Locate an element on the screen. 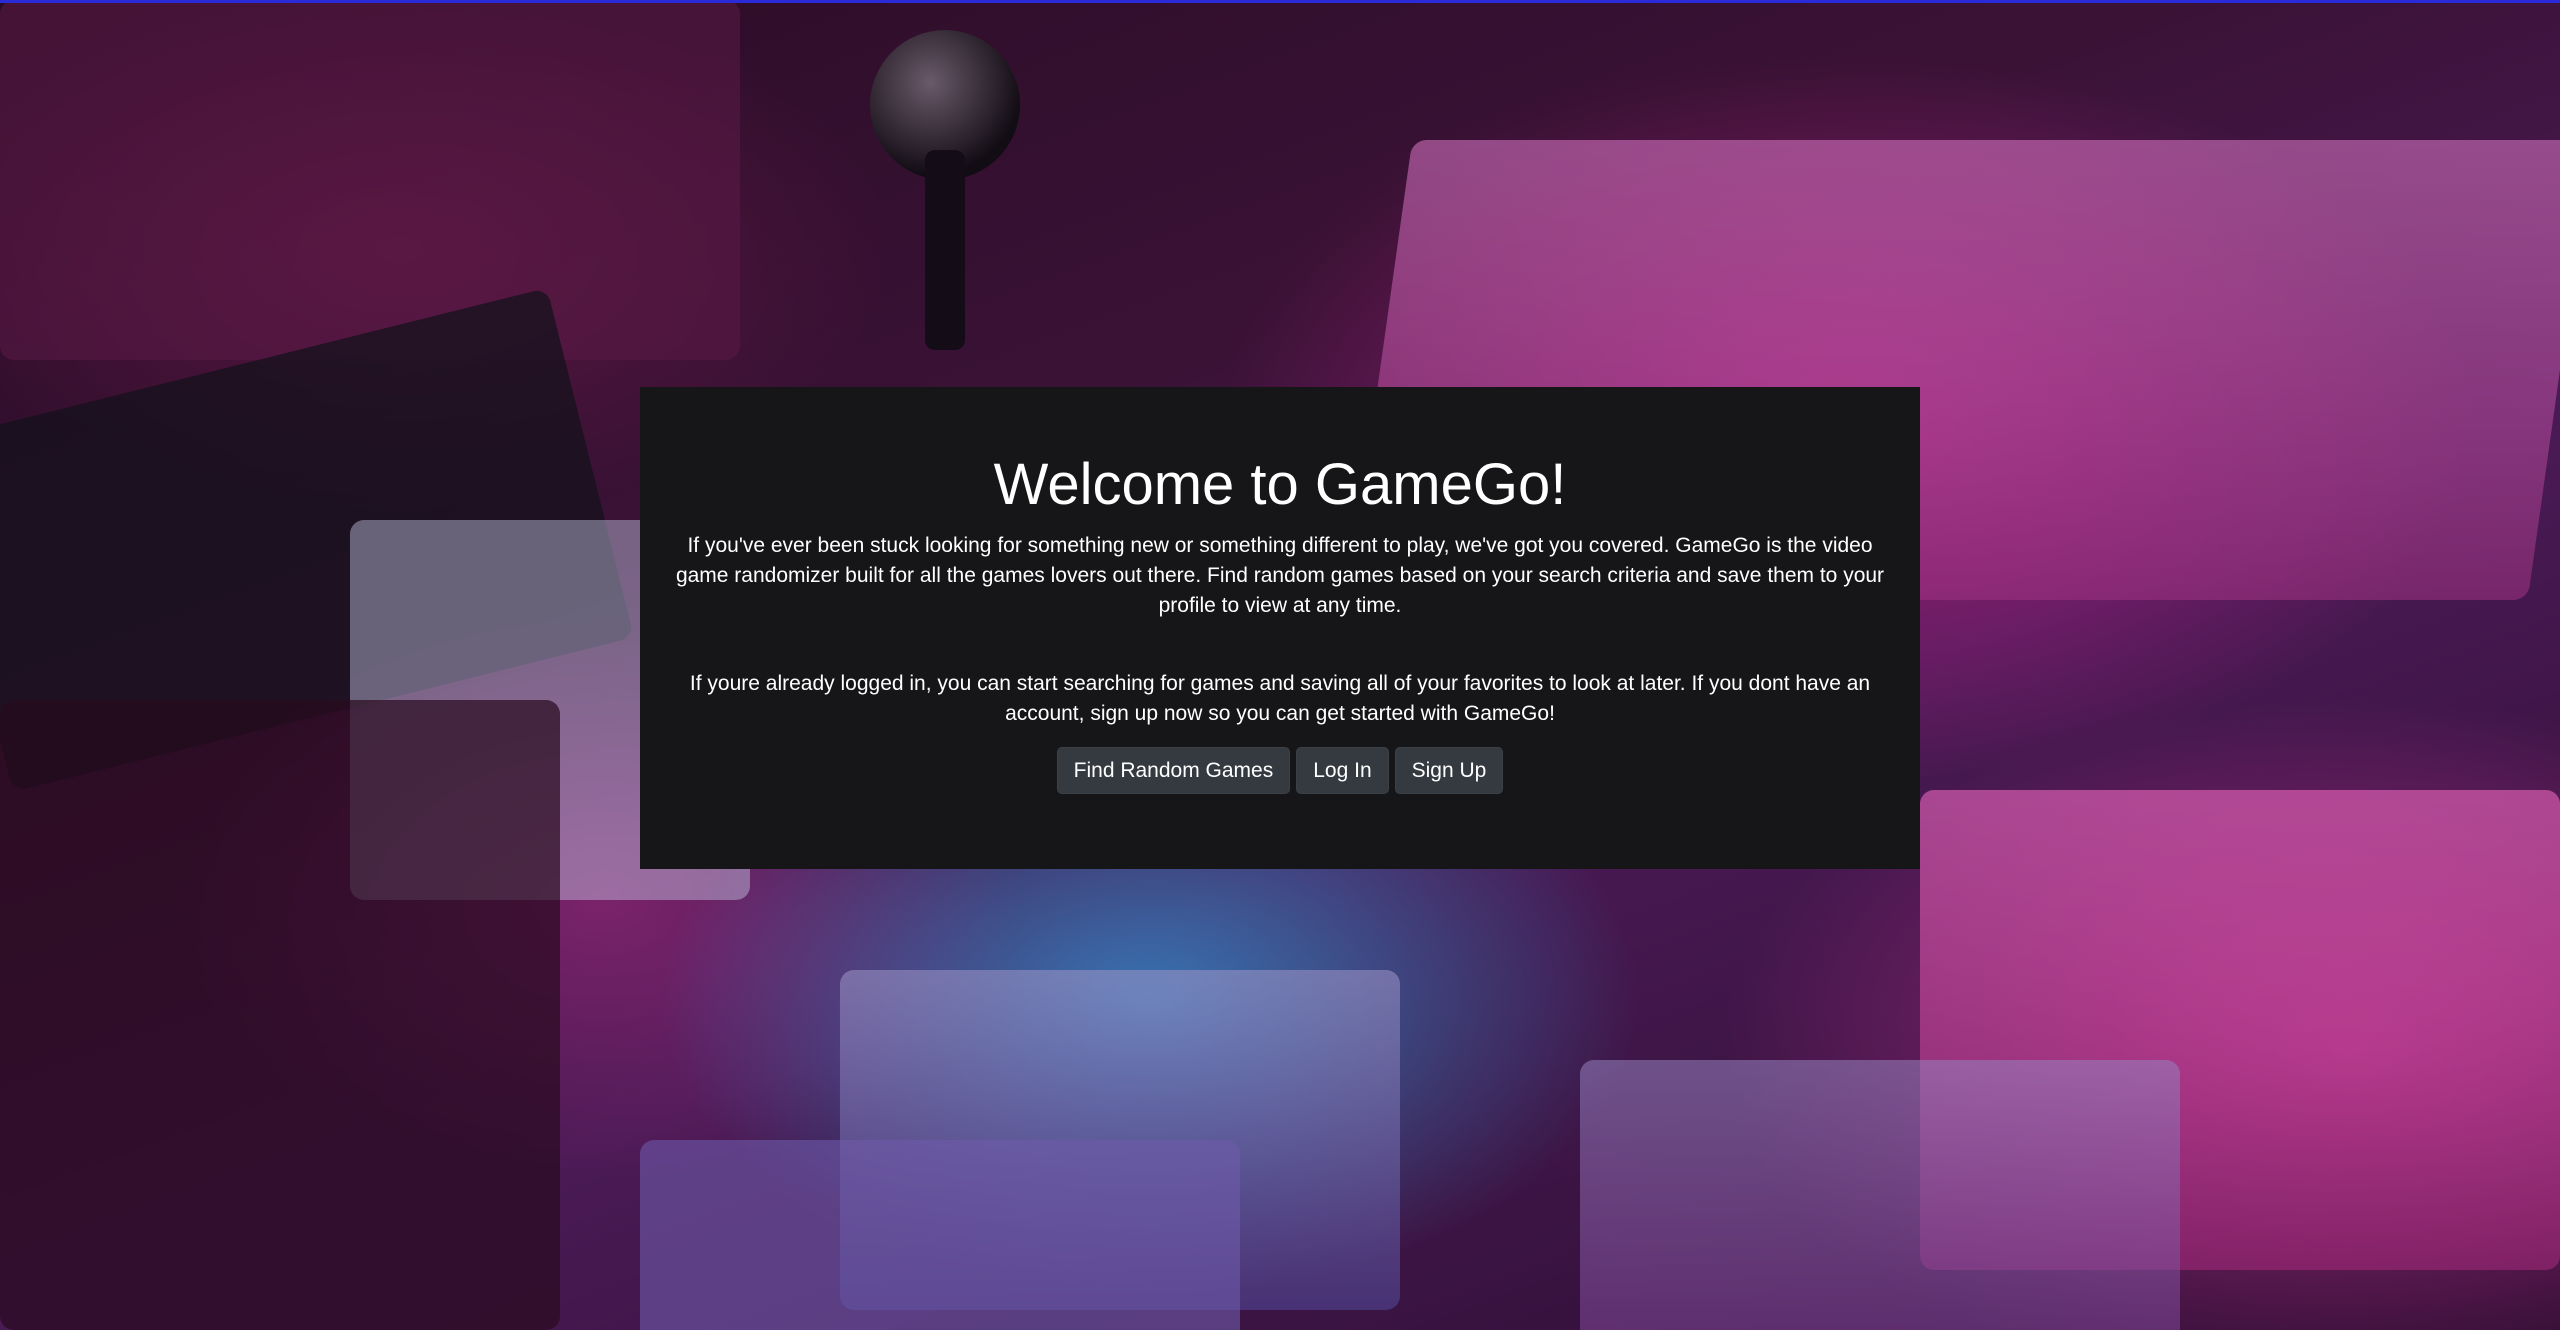 The height and width of the screenshot is (1330, 2560). background-disk-drive is located at coordinates (370, 180).